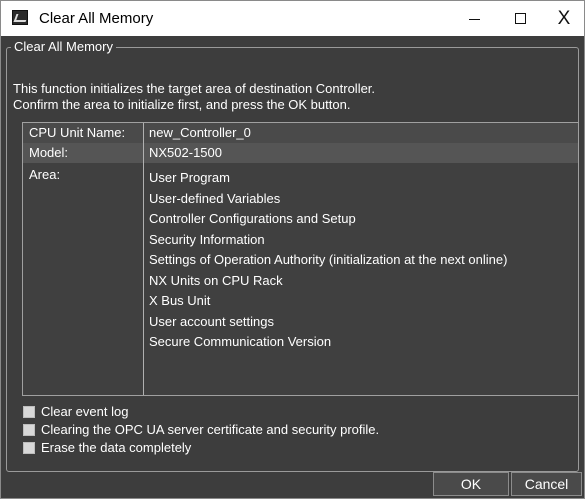 The width and height of the screenshot is (585, 499). Describe the element at coordinates (85, 411) in the screenshot. I see `clear-event-log-label: Clear event log` at that location.